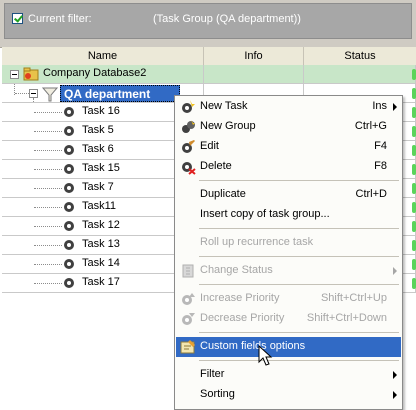 The width and height of the screenshot is (416, 410). What do you see at coordinates (107, 94) in the screenshot?
I see `tree-group-label: QA department` at bounding box center [107, 94].